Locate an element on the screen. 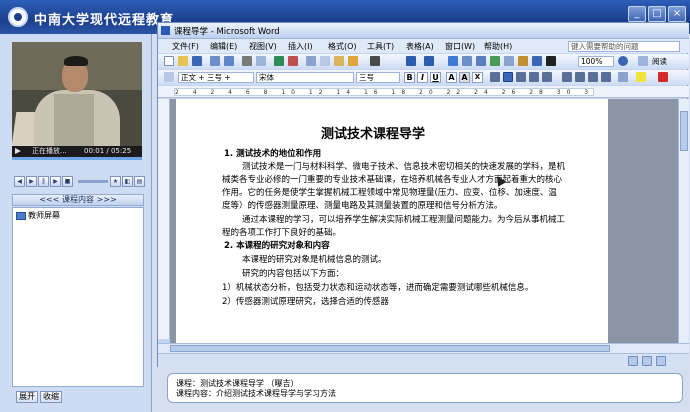 The image size is (690, 412). hscroll-thumb is located at coordinates (390, 348).